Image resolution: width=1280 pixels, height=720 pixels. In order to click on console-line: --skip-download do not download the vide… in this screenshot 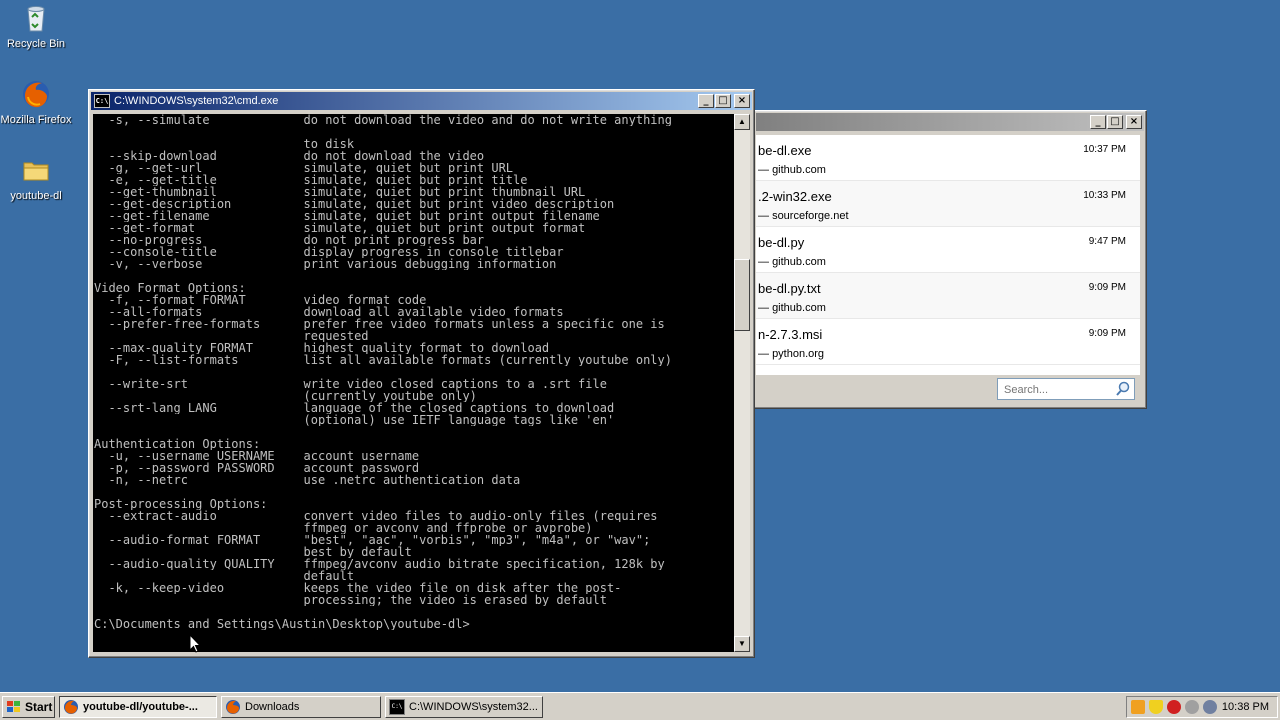, I will do `click(289, 156)`.